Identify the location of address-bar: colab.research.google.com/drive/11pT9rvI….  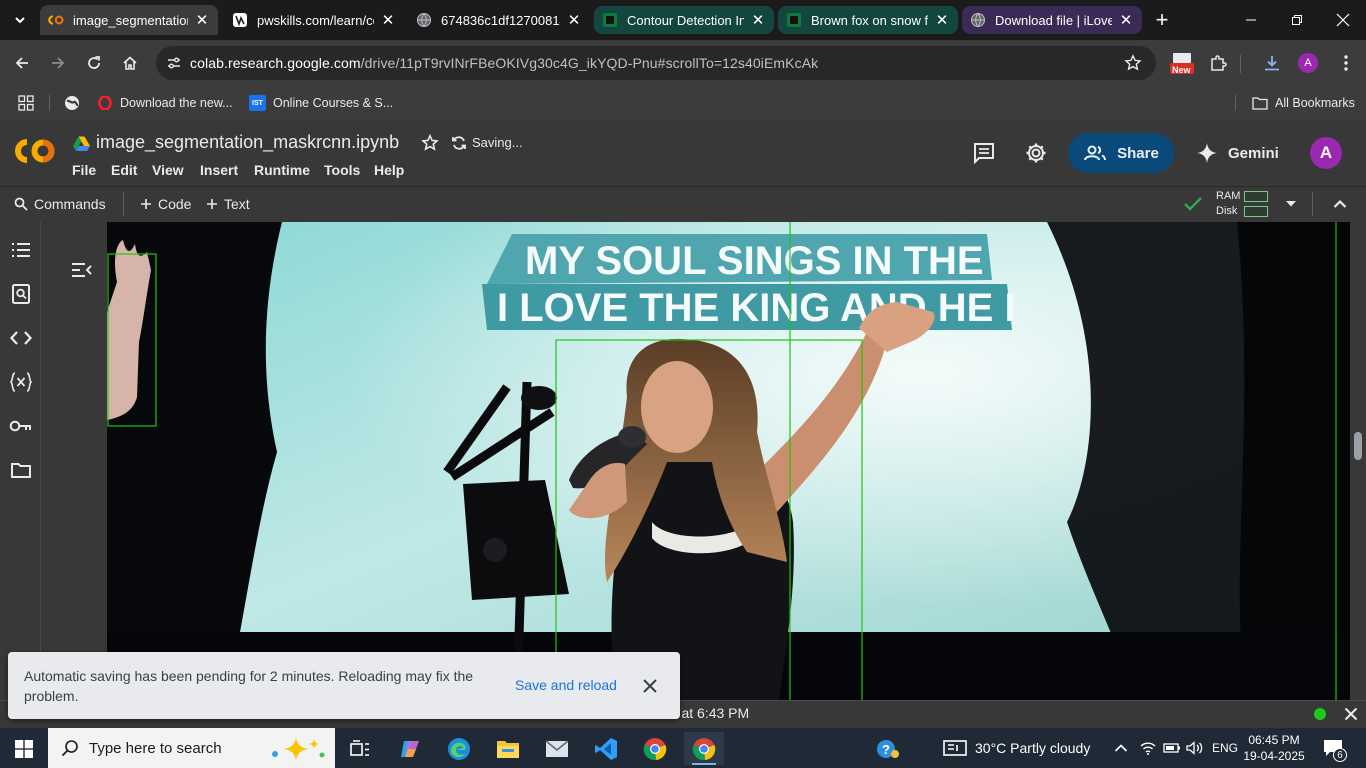
(656, 63).